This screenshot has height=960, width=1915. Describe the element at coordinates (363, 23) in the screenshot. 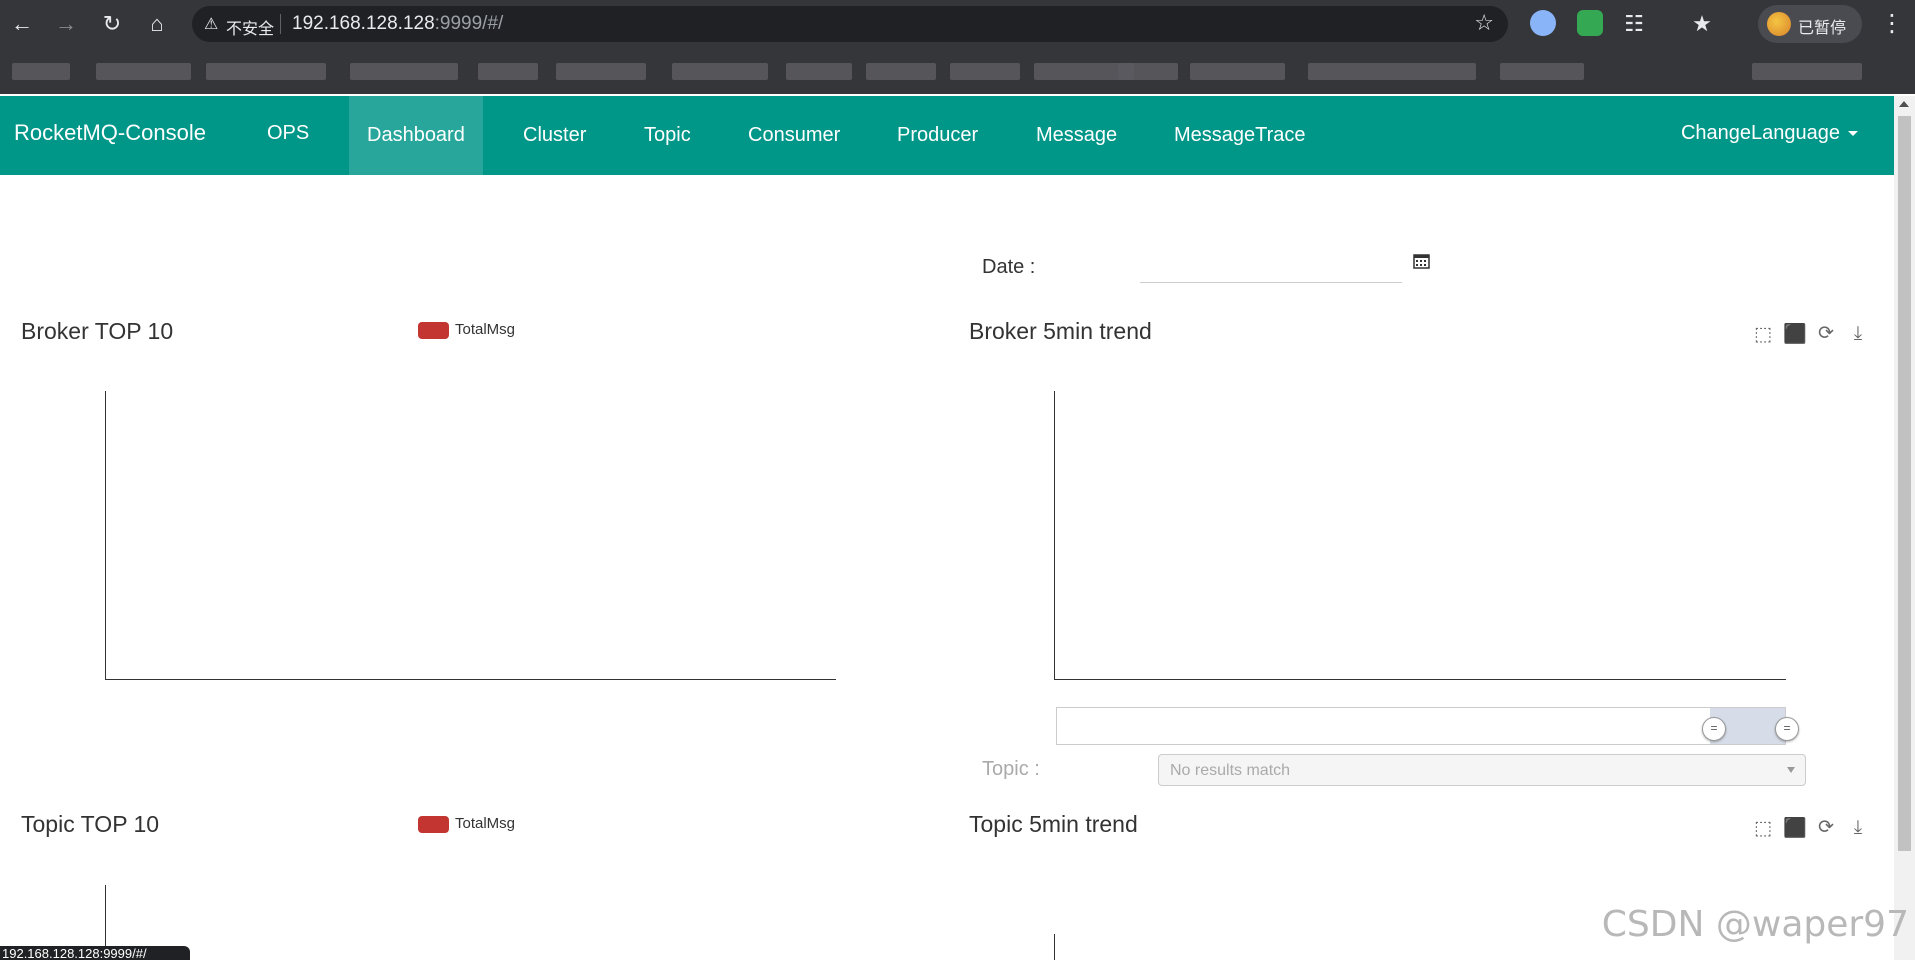

I see `url-host: 192.168.128.128` at that location.